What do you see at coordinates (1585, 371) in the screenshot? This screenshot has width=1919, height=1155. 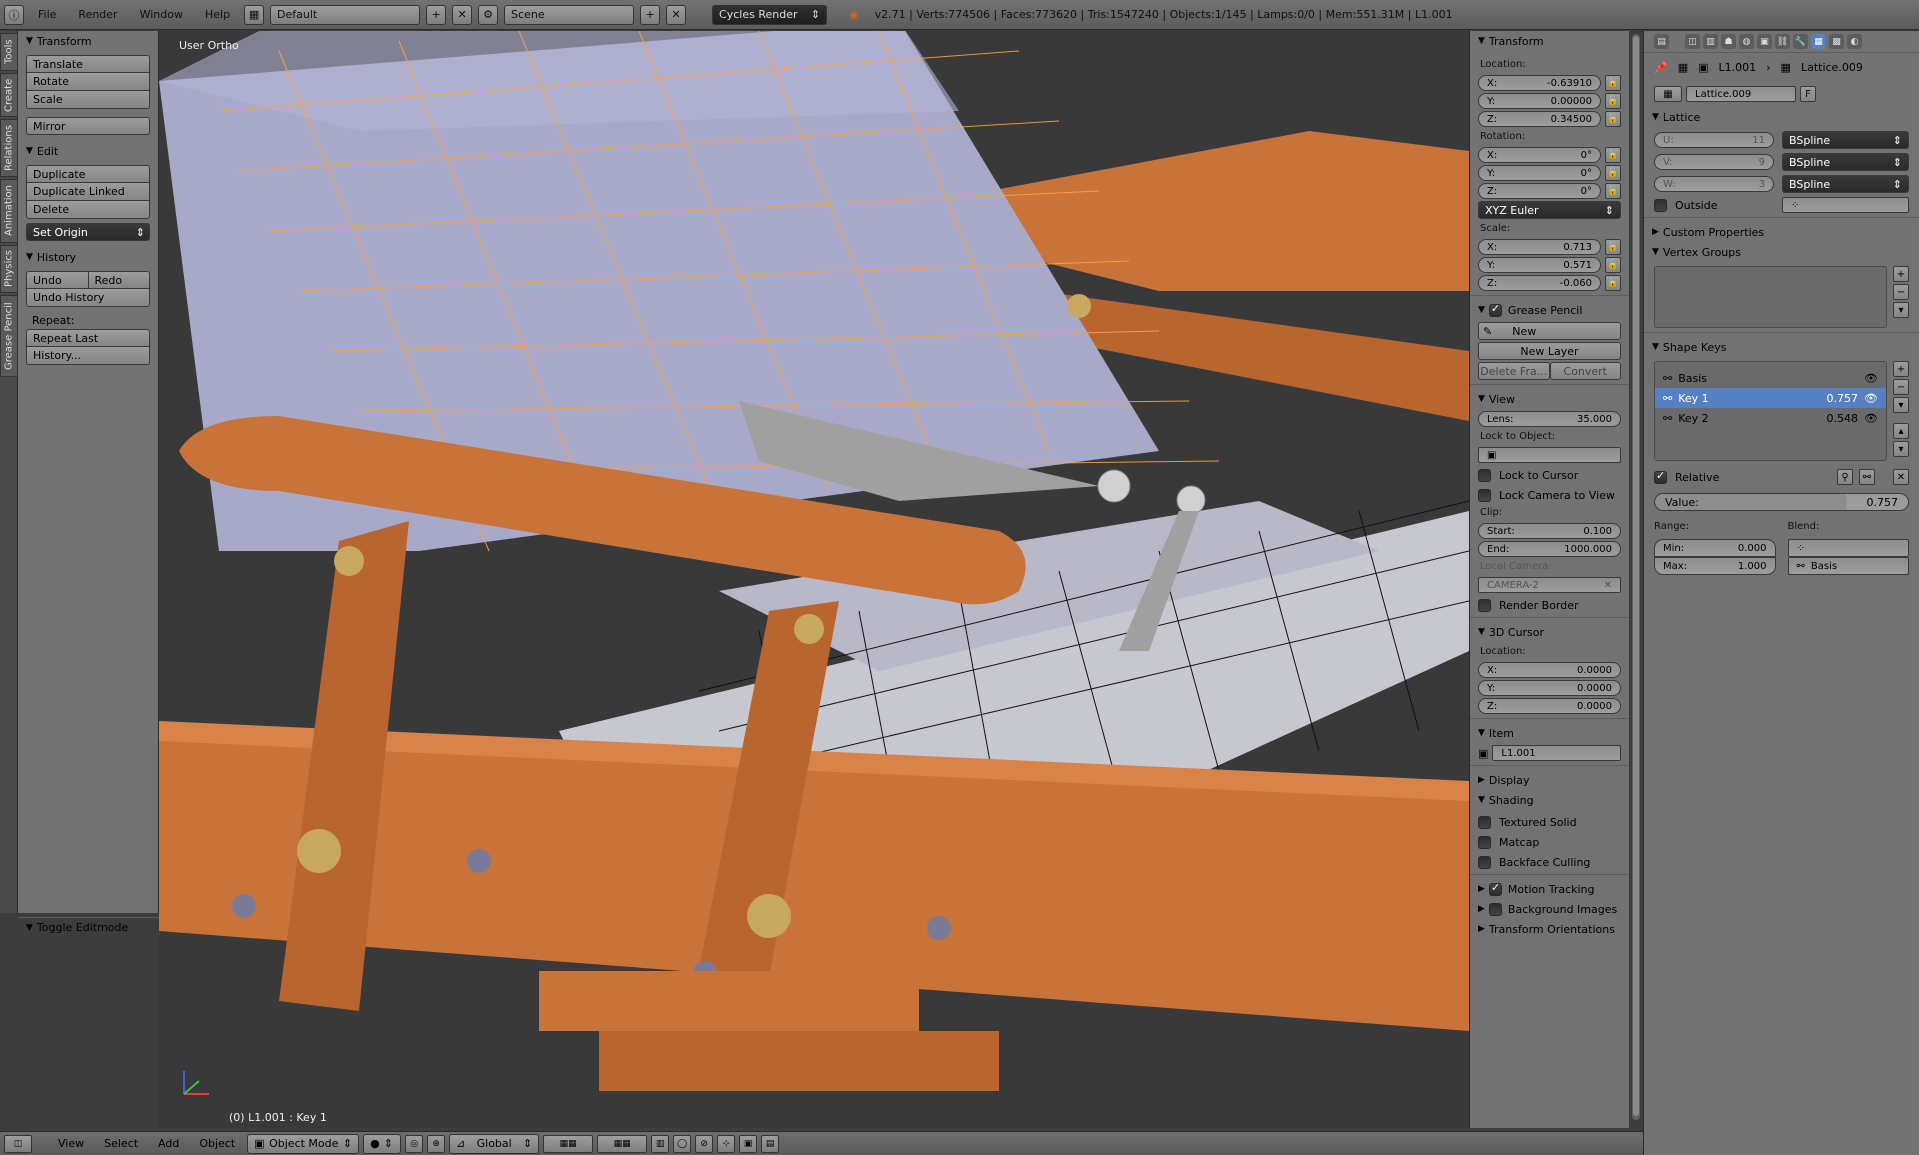 I see `gp-convert-button: Convert` at bounding box center [1585, 371].